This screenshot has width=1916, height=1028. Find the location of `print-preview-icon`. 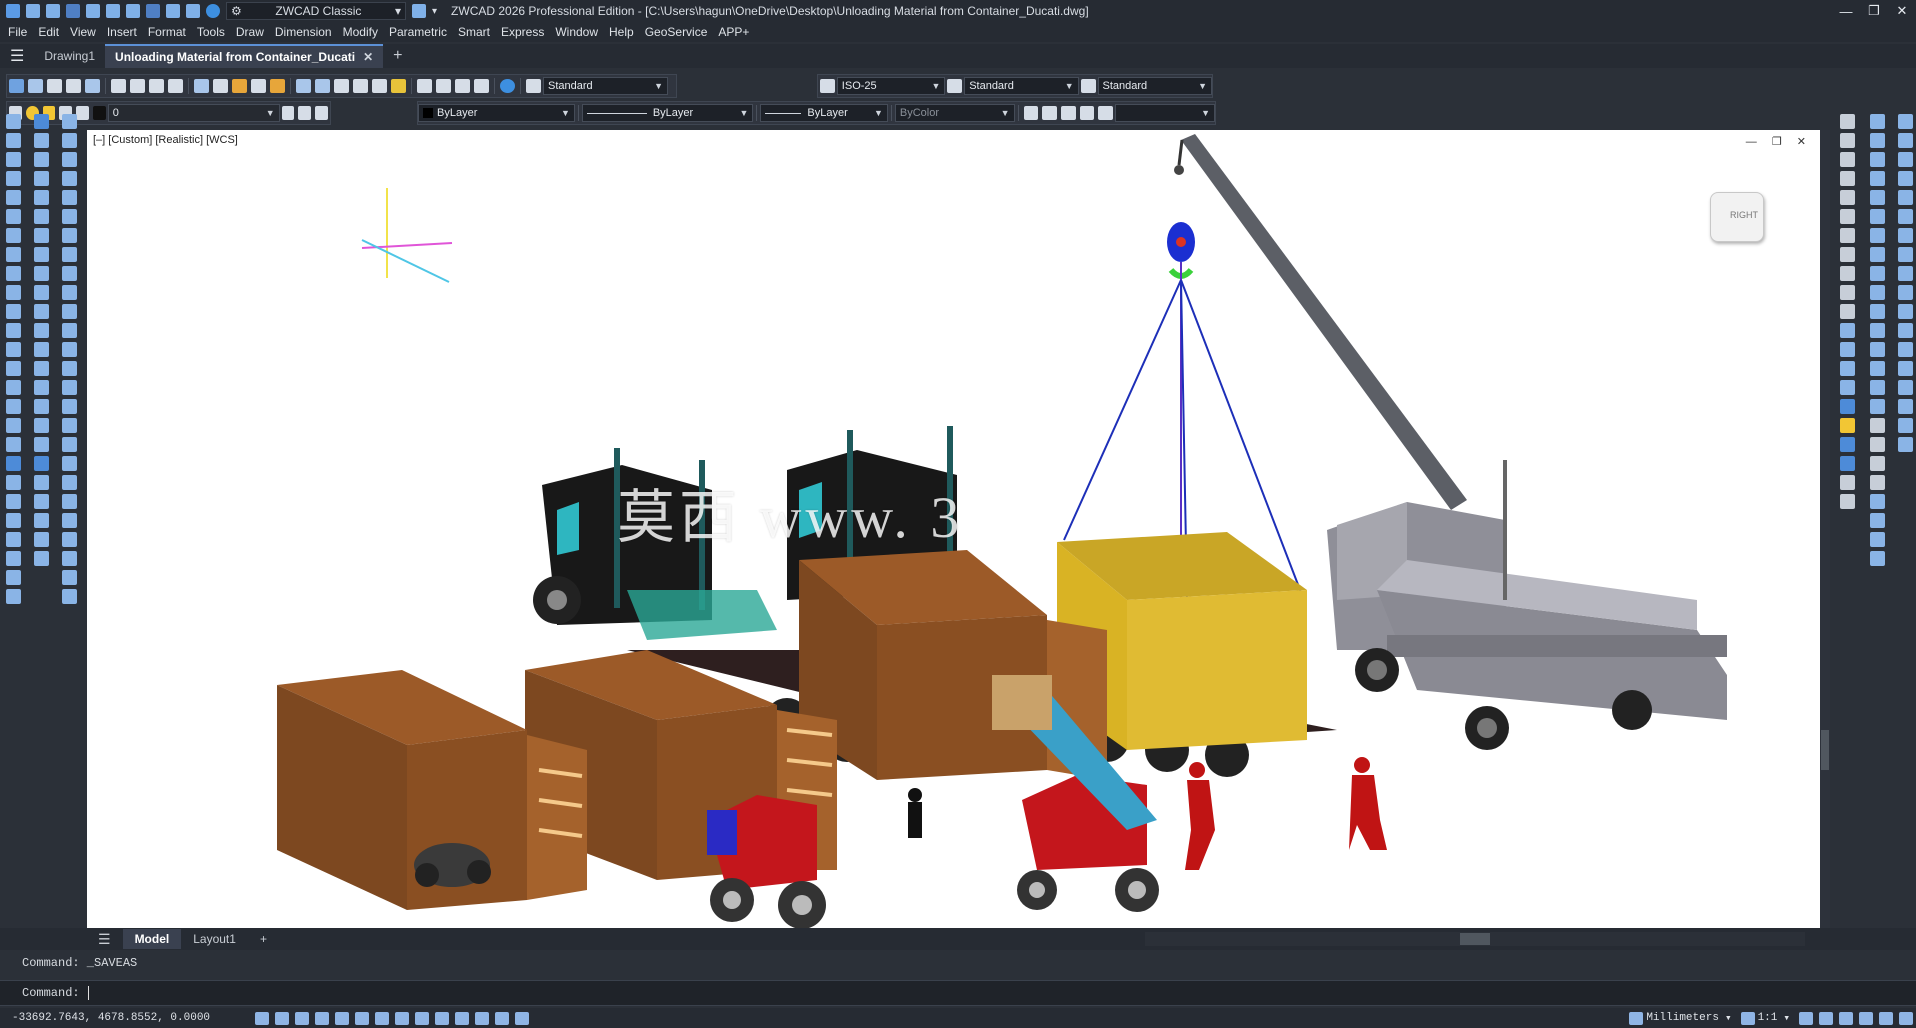

print-preview-icon is located at coordinates (133, 11).